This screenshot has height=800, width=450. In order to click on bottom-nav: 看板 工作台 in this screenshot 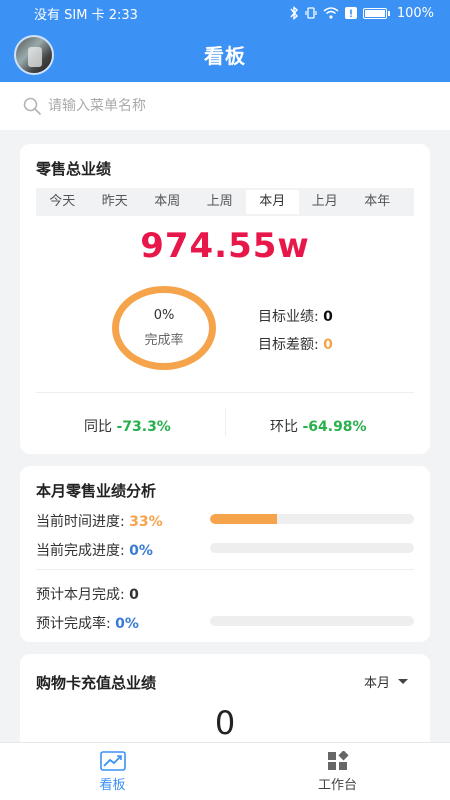, I will do `click(225, 771)`.